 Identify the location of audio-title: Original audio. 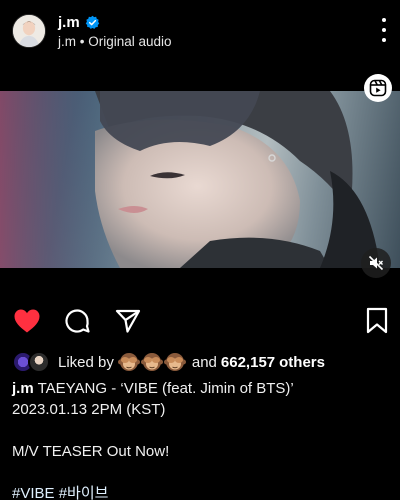
(130, 41).